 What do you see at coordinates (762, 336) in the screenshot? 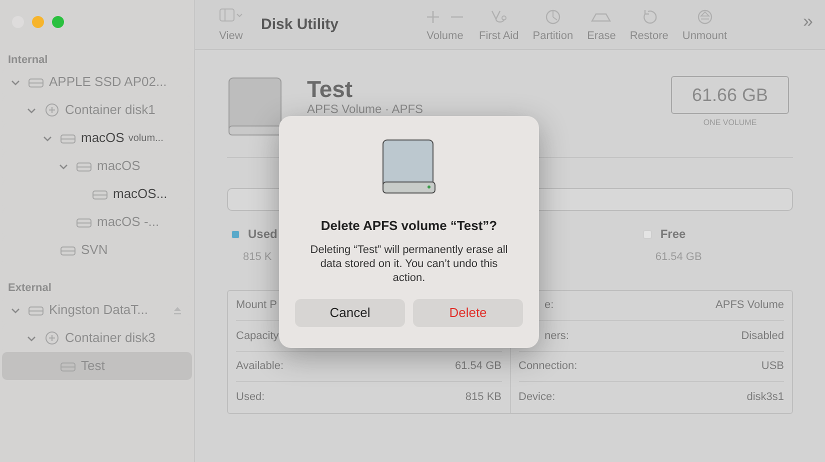
I see `info-value: Disabled` at bounding box center [762, 336].